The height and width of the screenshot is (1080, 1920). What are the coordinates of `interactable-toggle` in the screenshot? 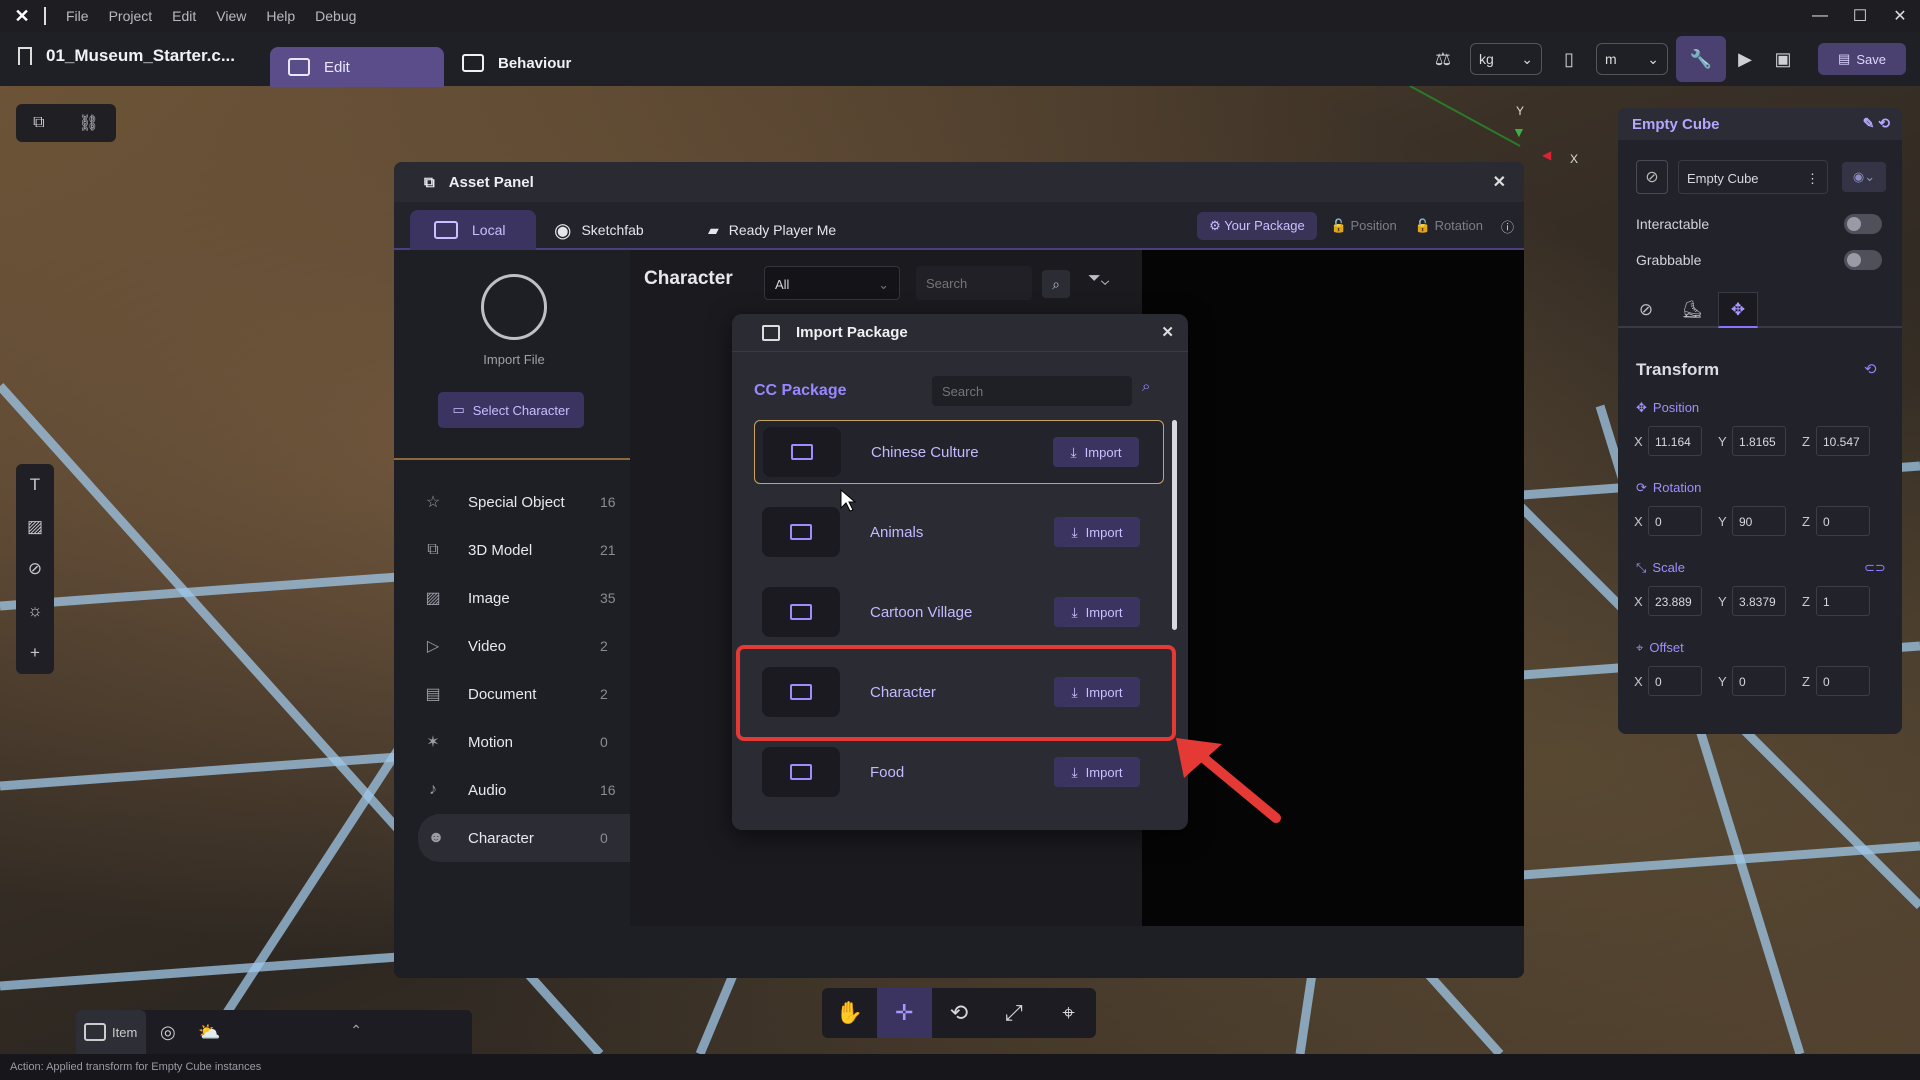 It's located at (1863, 224).